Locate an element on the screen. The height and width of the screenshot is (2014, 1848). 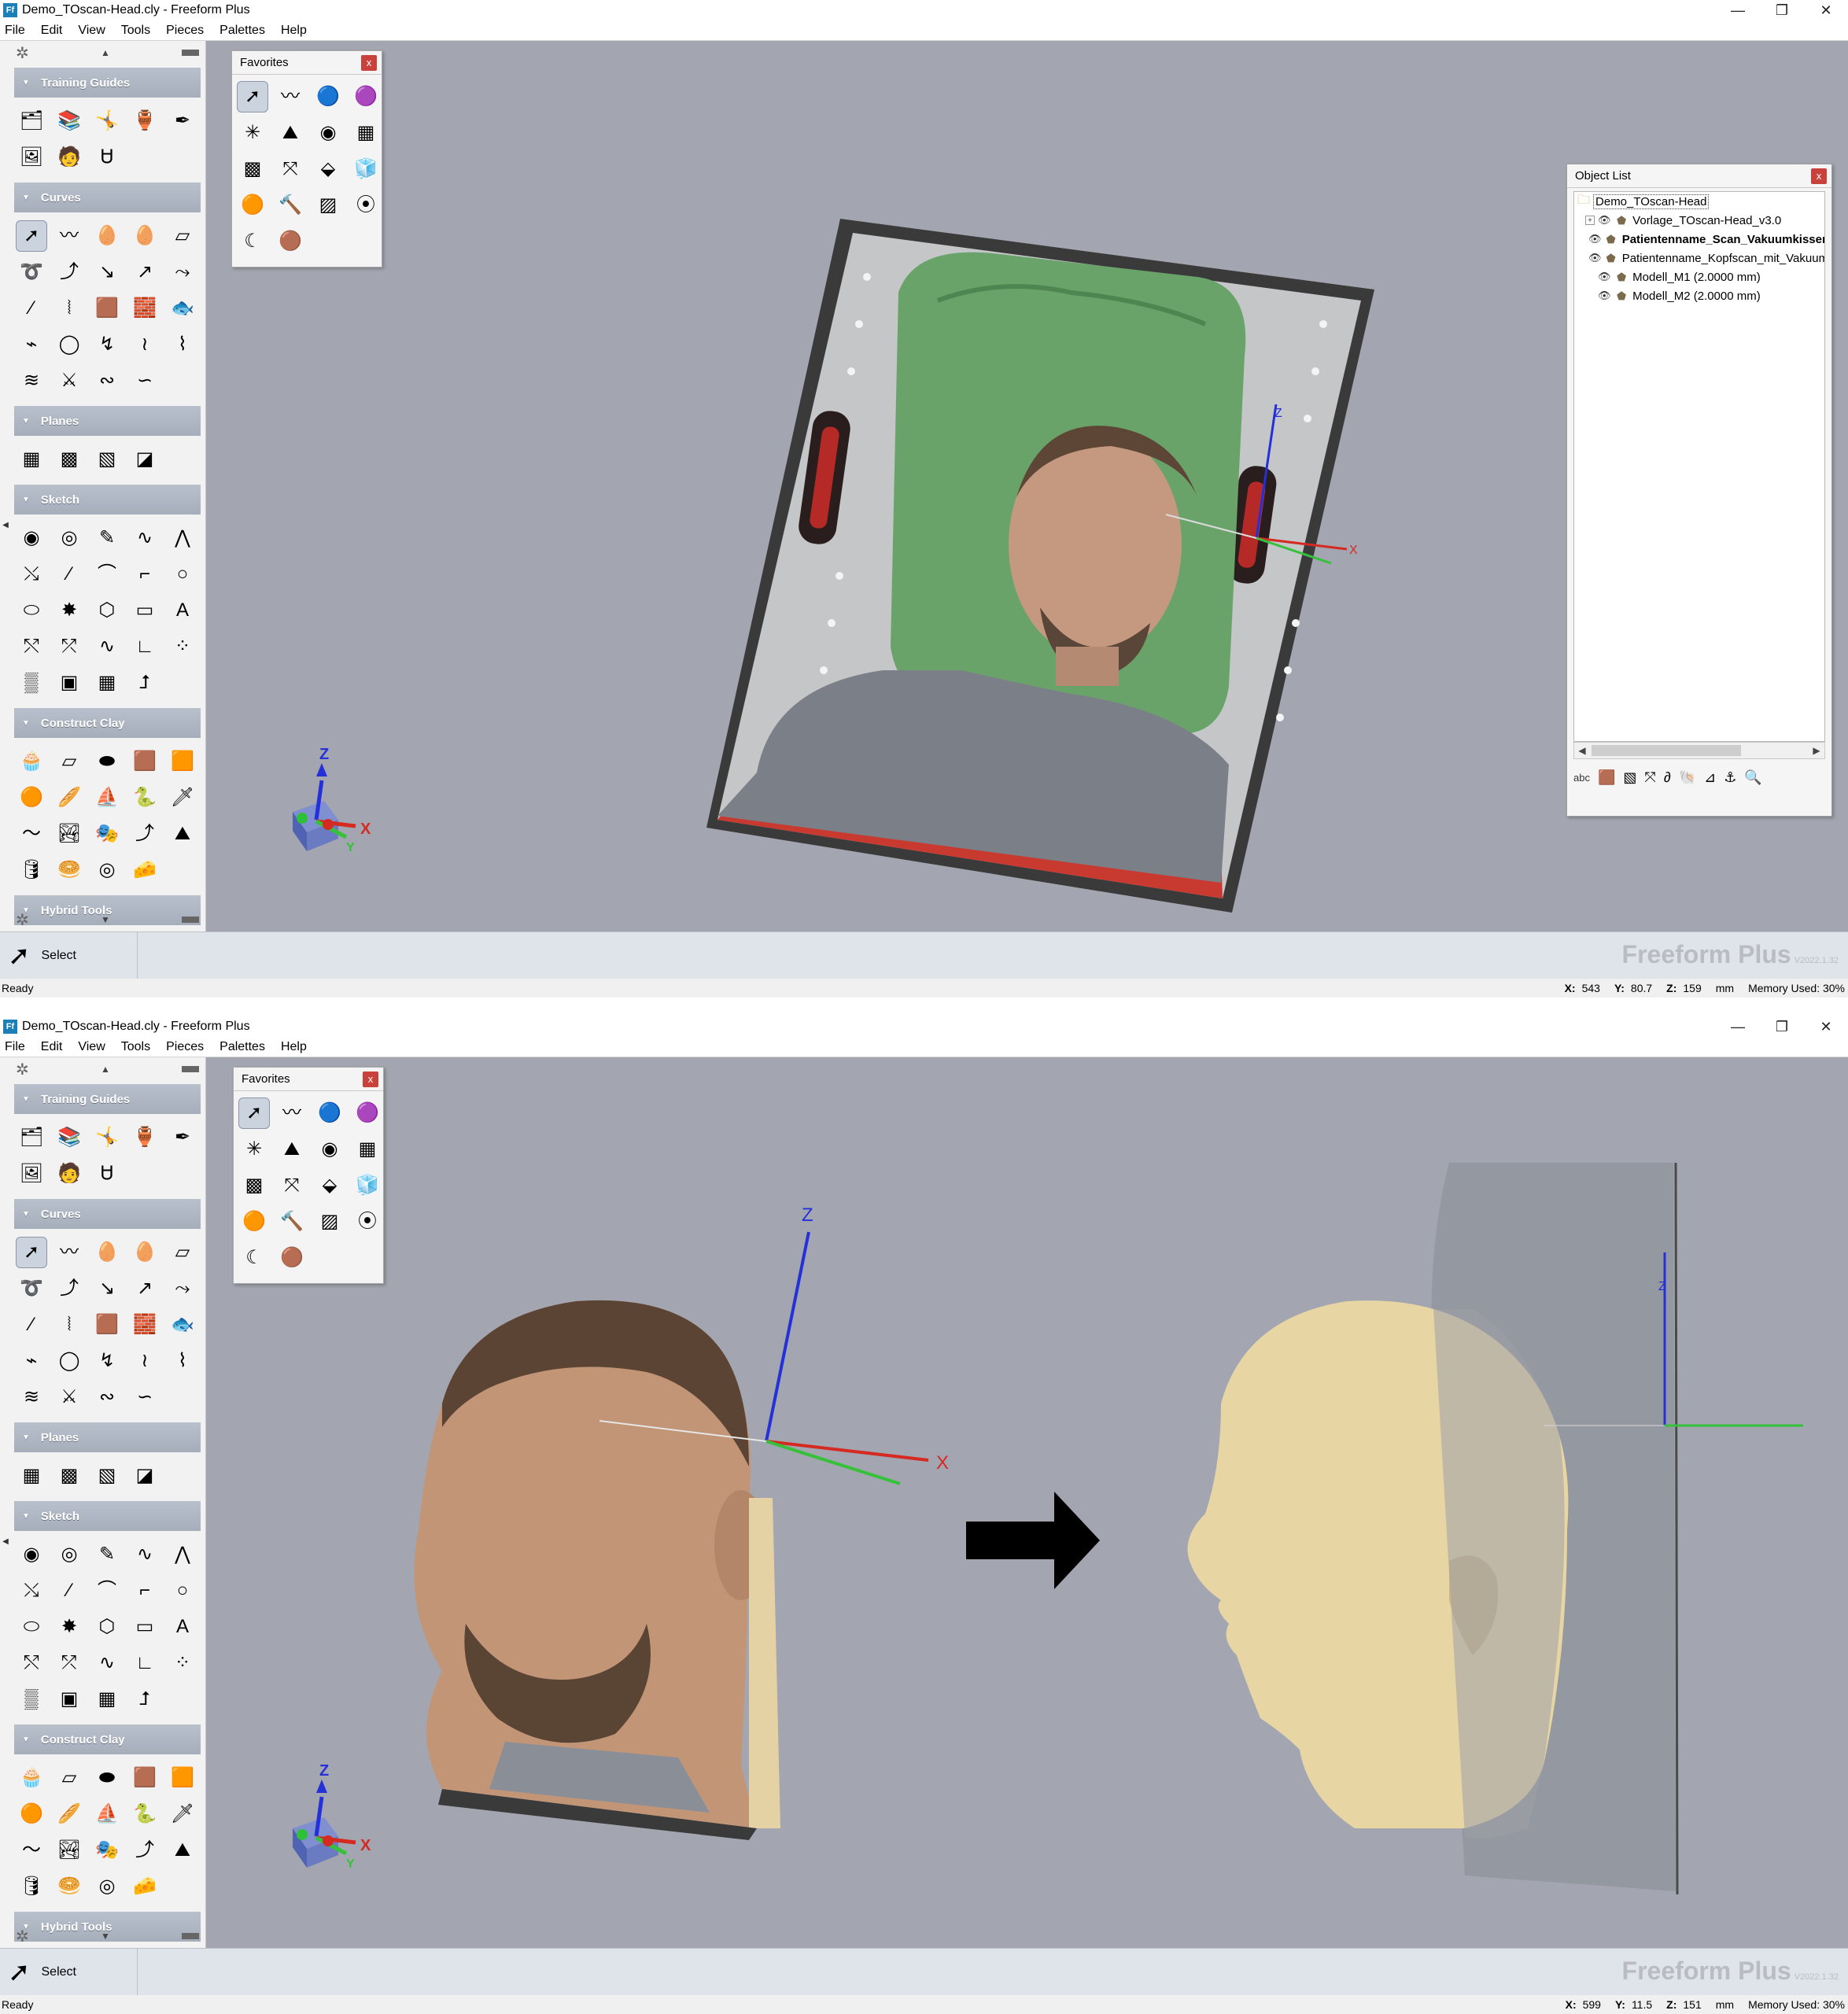
tool-button-icon: ✎ is located at coordinates (107, 538).